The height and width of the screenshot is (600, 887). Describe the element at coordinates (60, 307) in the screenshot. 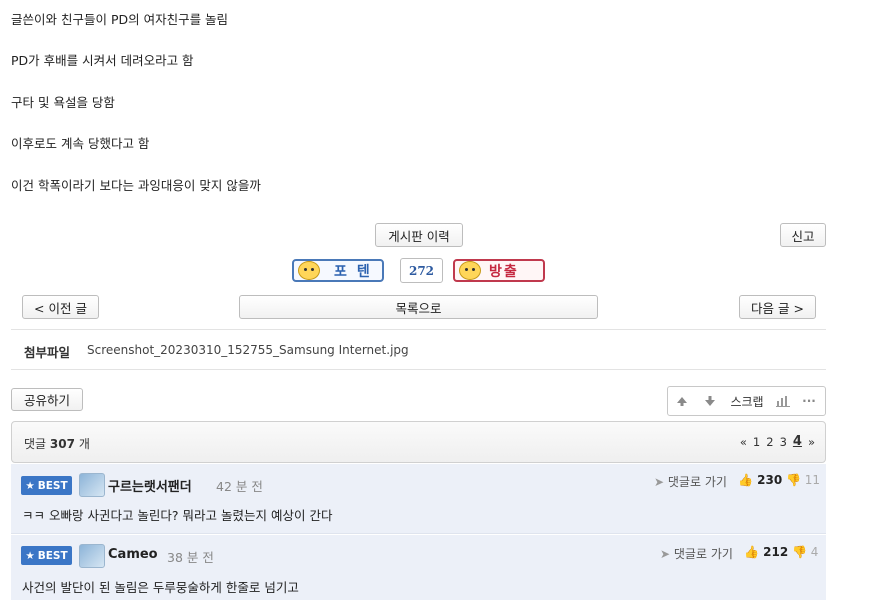

I see `prev-post-button: < 이전 글` at that location.